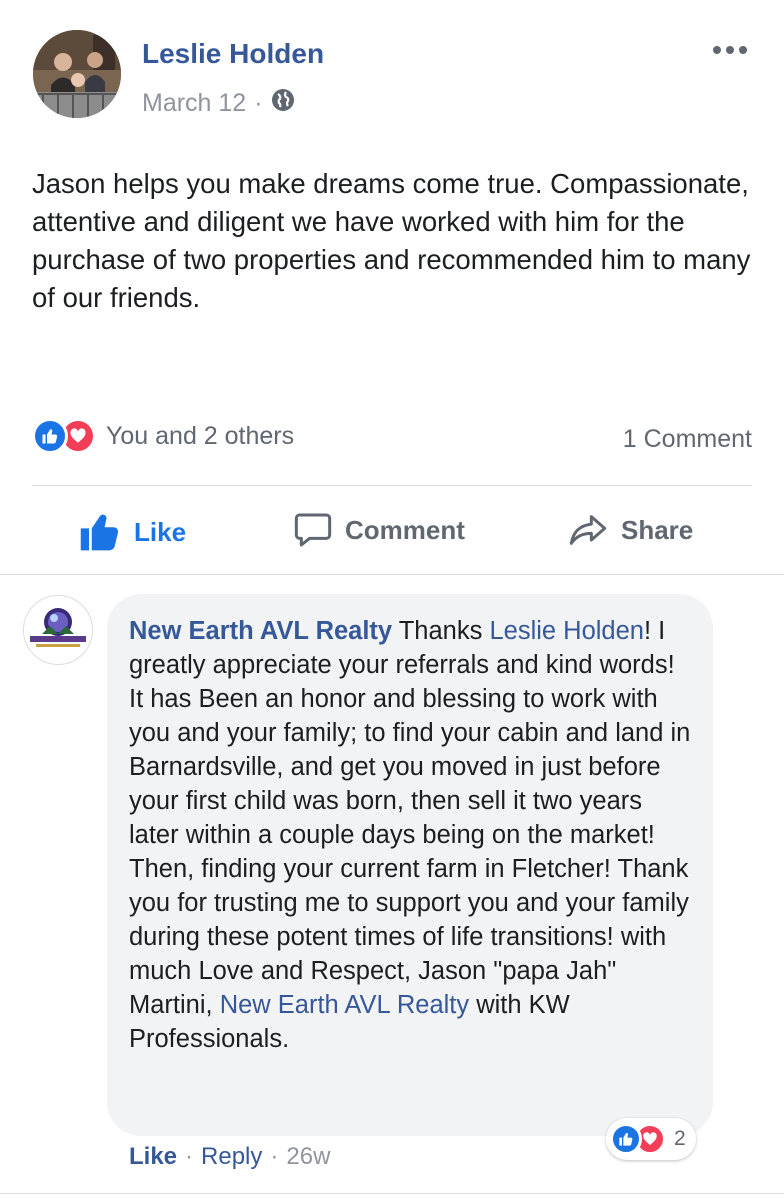 The height and width of the screenshot is (1198, 784). What do you see at coordinates (233, 54) in the screenshot?
I see `post-author-name: Leslie Holden` at bounding box center [233, 54].